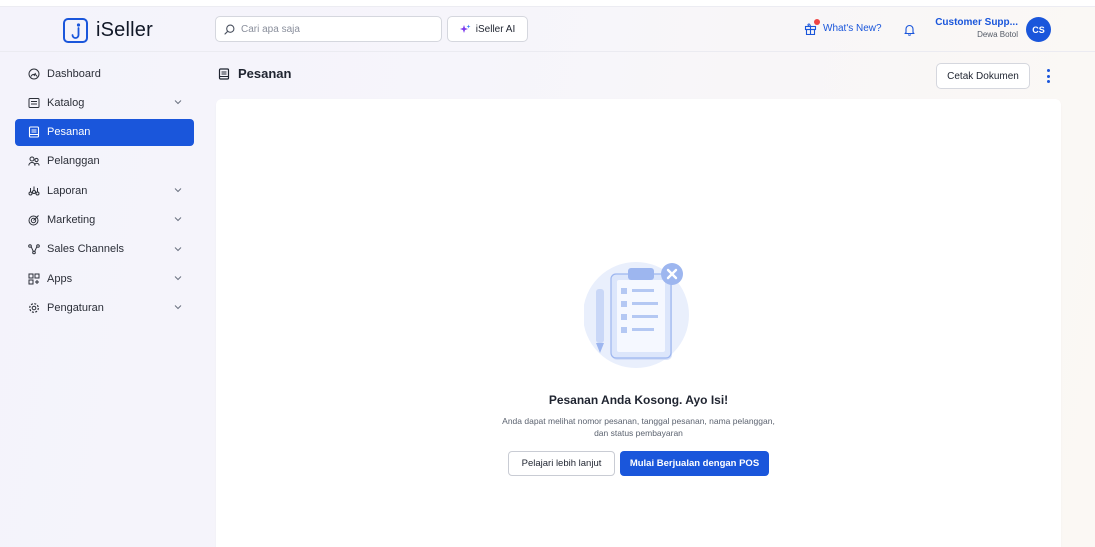 The width and height of the screenshot is (1095, 547). I want to click on whats-new-label: What's New?, so click(852, 28).